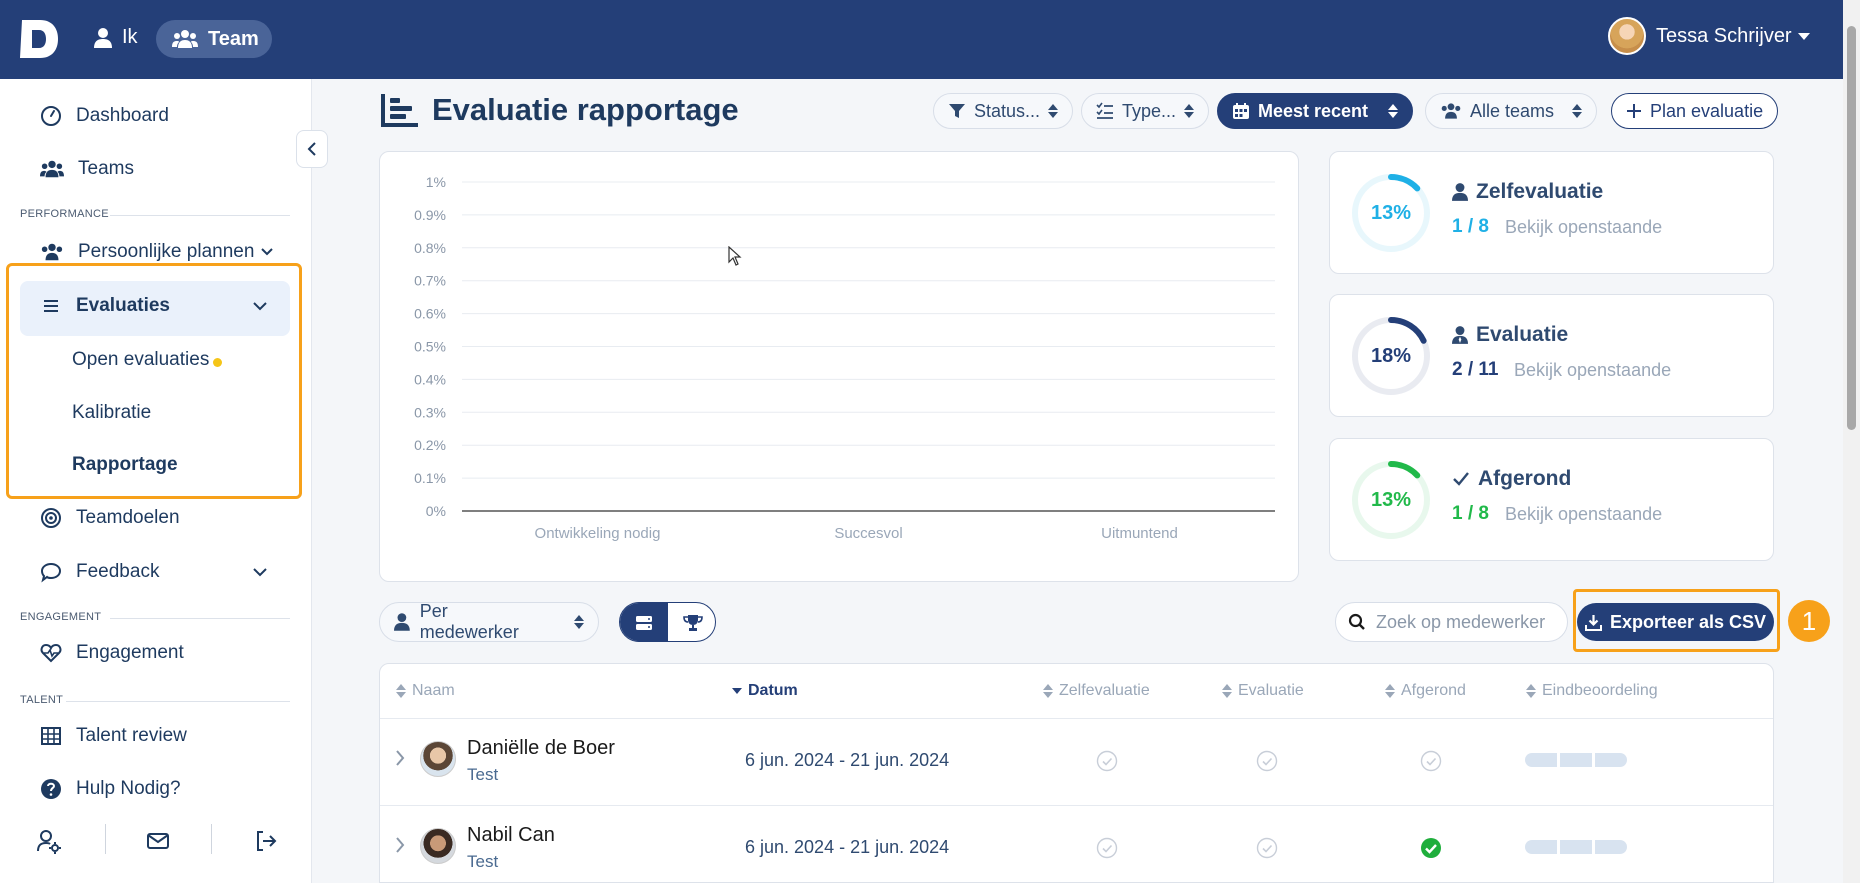 The height and width of the screenshot is (883, 1860). I want to click on highlight-frame-evaluaties, so click(154, 381).